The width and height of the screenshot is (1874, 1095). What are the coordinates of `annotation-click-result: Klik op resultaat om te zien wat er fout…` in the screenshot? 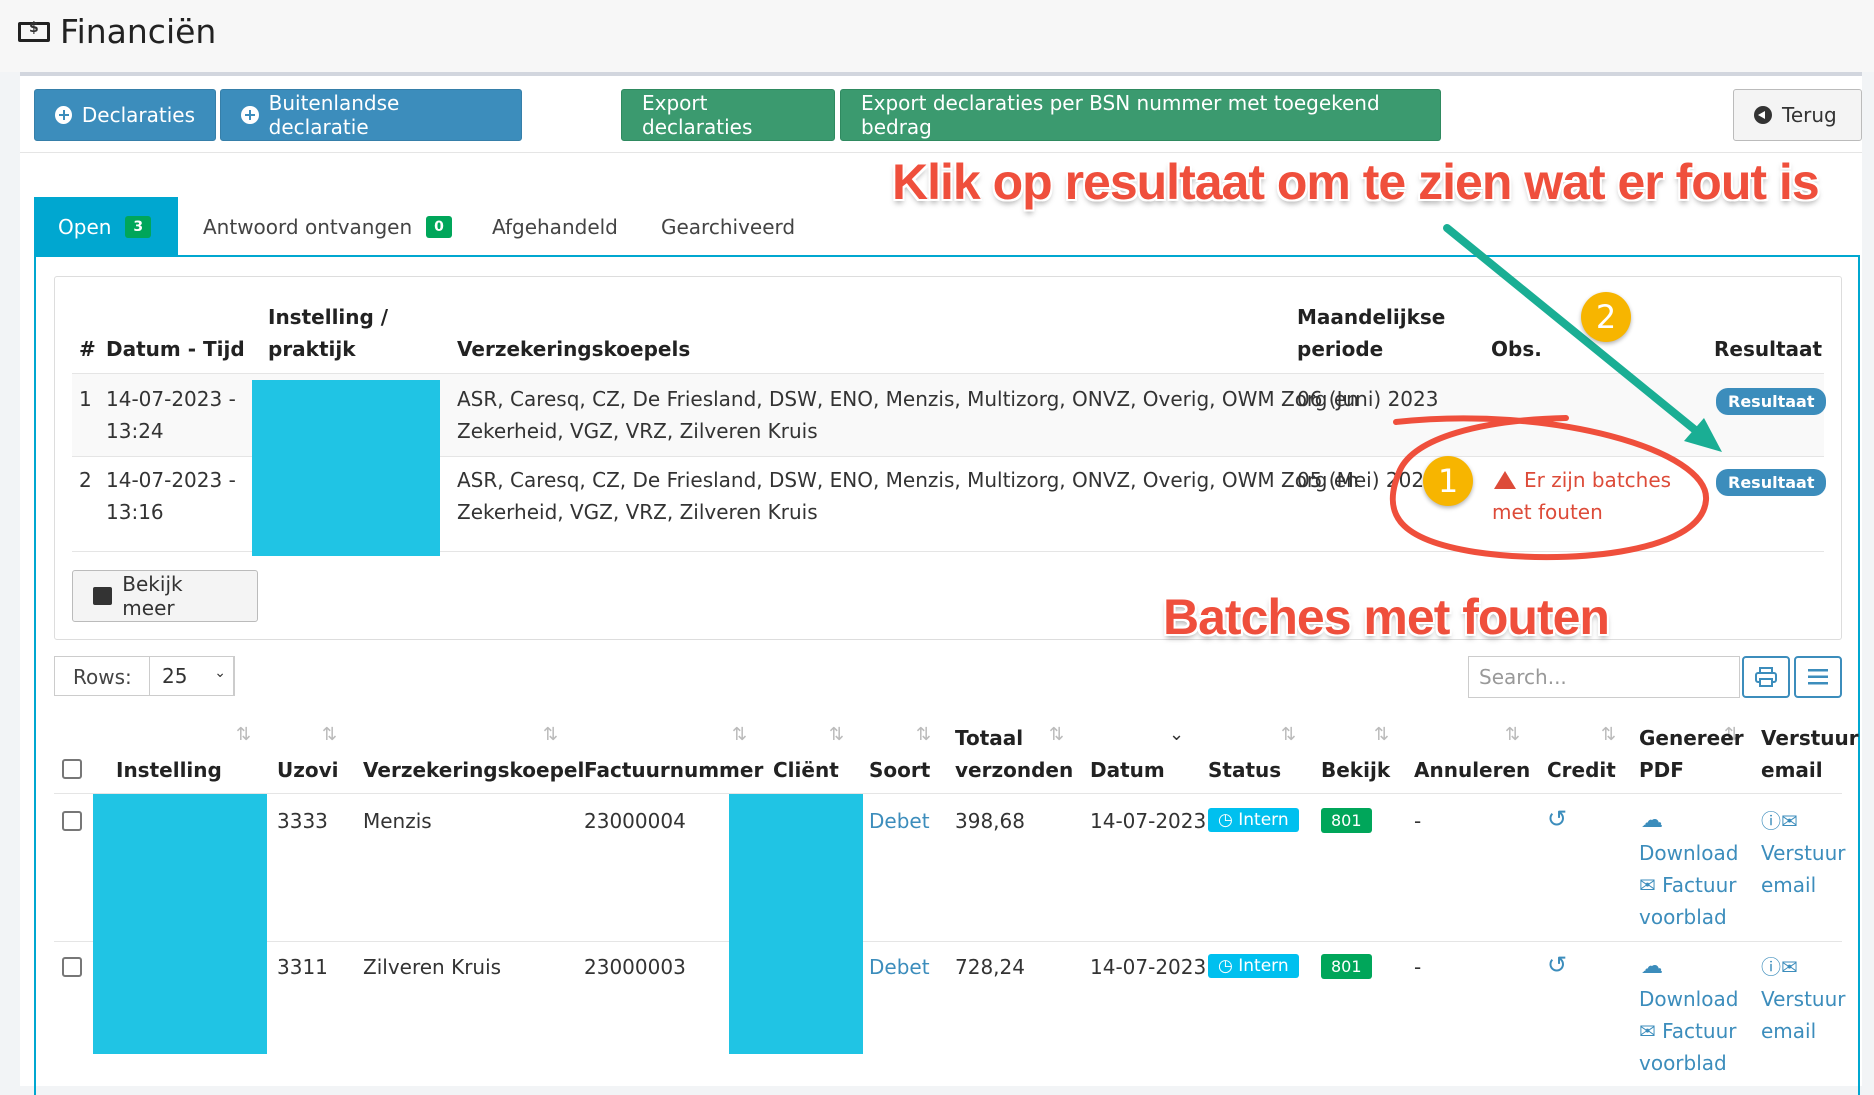 It's located at (1356, 182).